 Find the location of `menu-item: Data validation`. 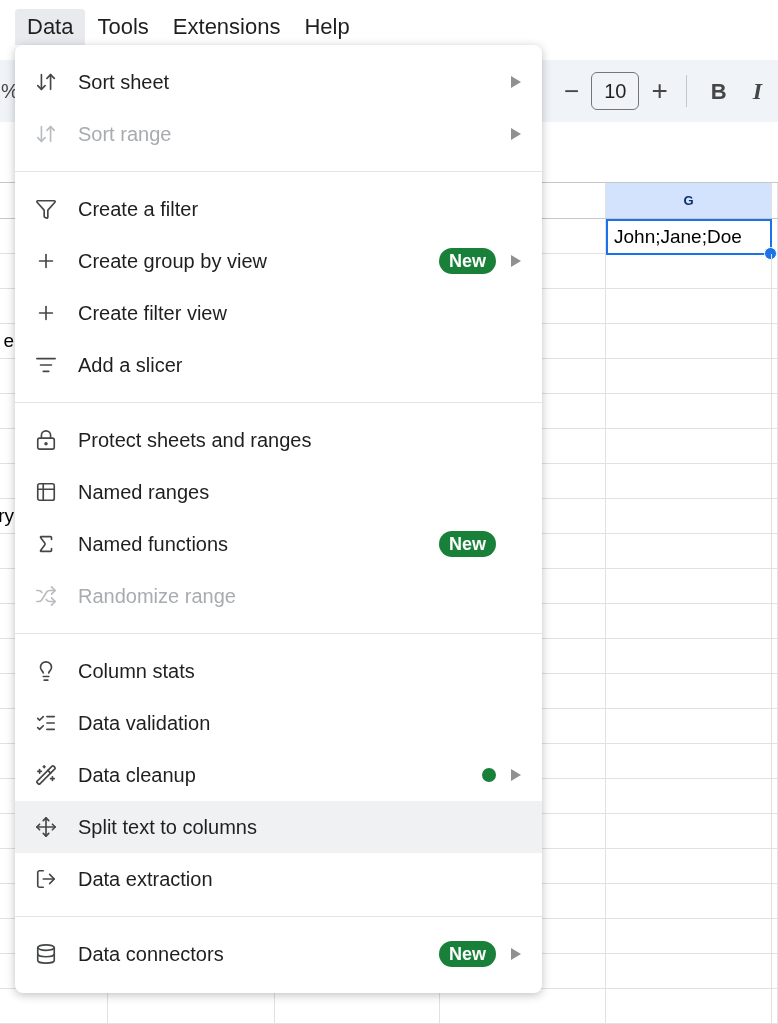

menu-item: Data validation is located at coordinates (278, 723).